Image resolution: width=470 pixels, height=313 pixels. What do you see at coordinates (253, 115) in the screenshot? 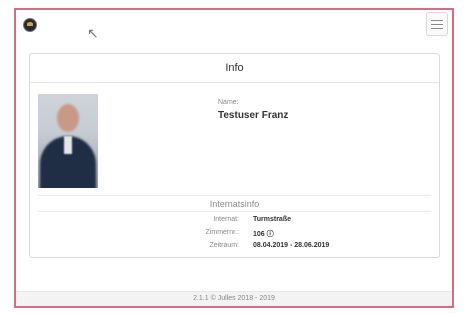
I see `name-value: Testuser Franz` at bounding box center [253, 115].